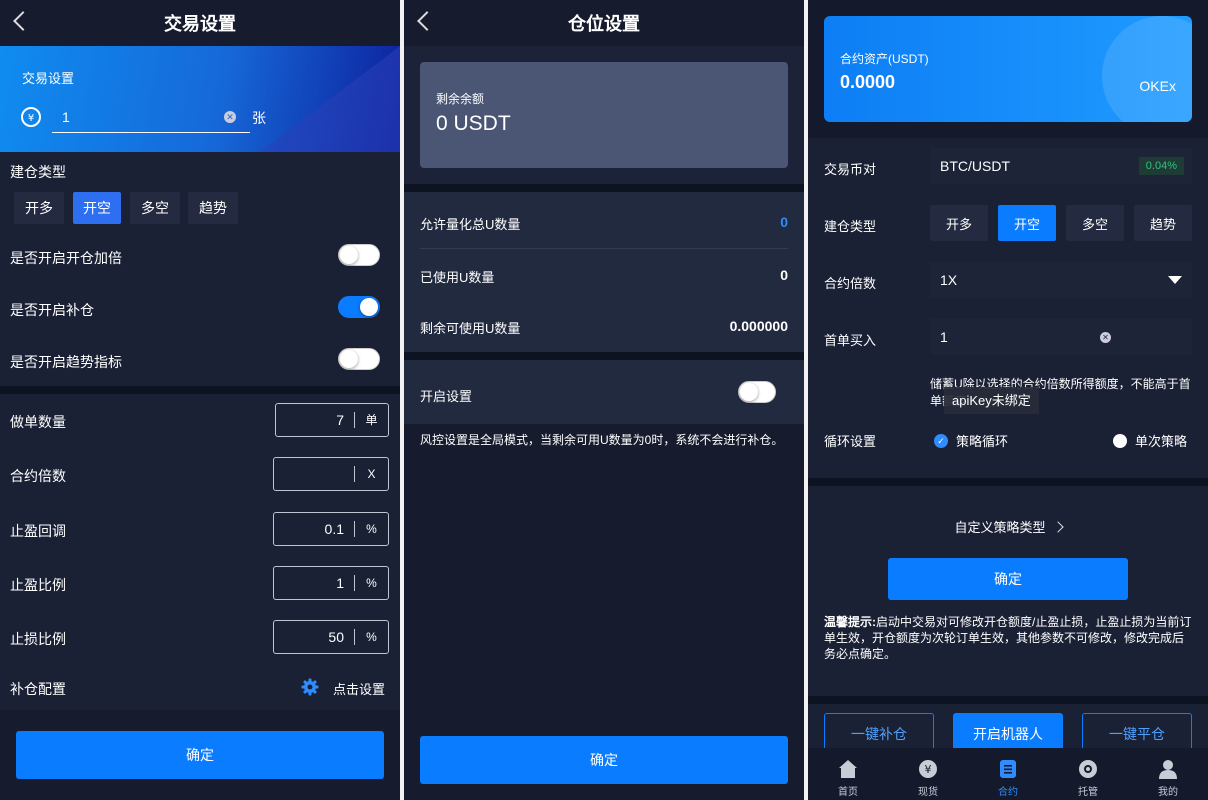 This screenshot has width=1208, height=800. I want to click on toggle-label-bucang: 是否开启补仓, so click(52, 310).